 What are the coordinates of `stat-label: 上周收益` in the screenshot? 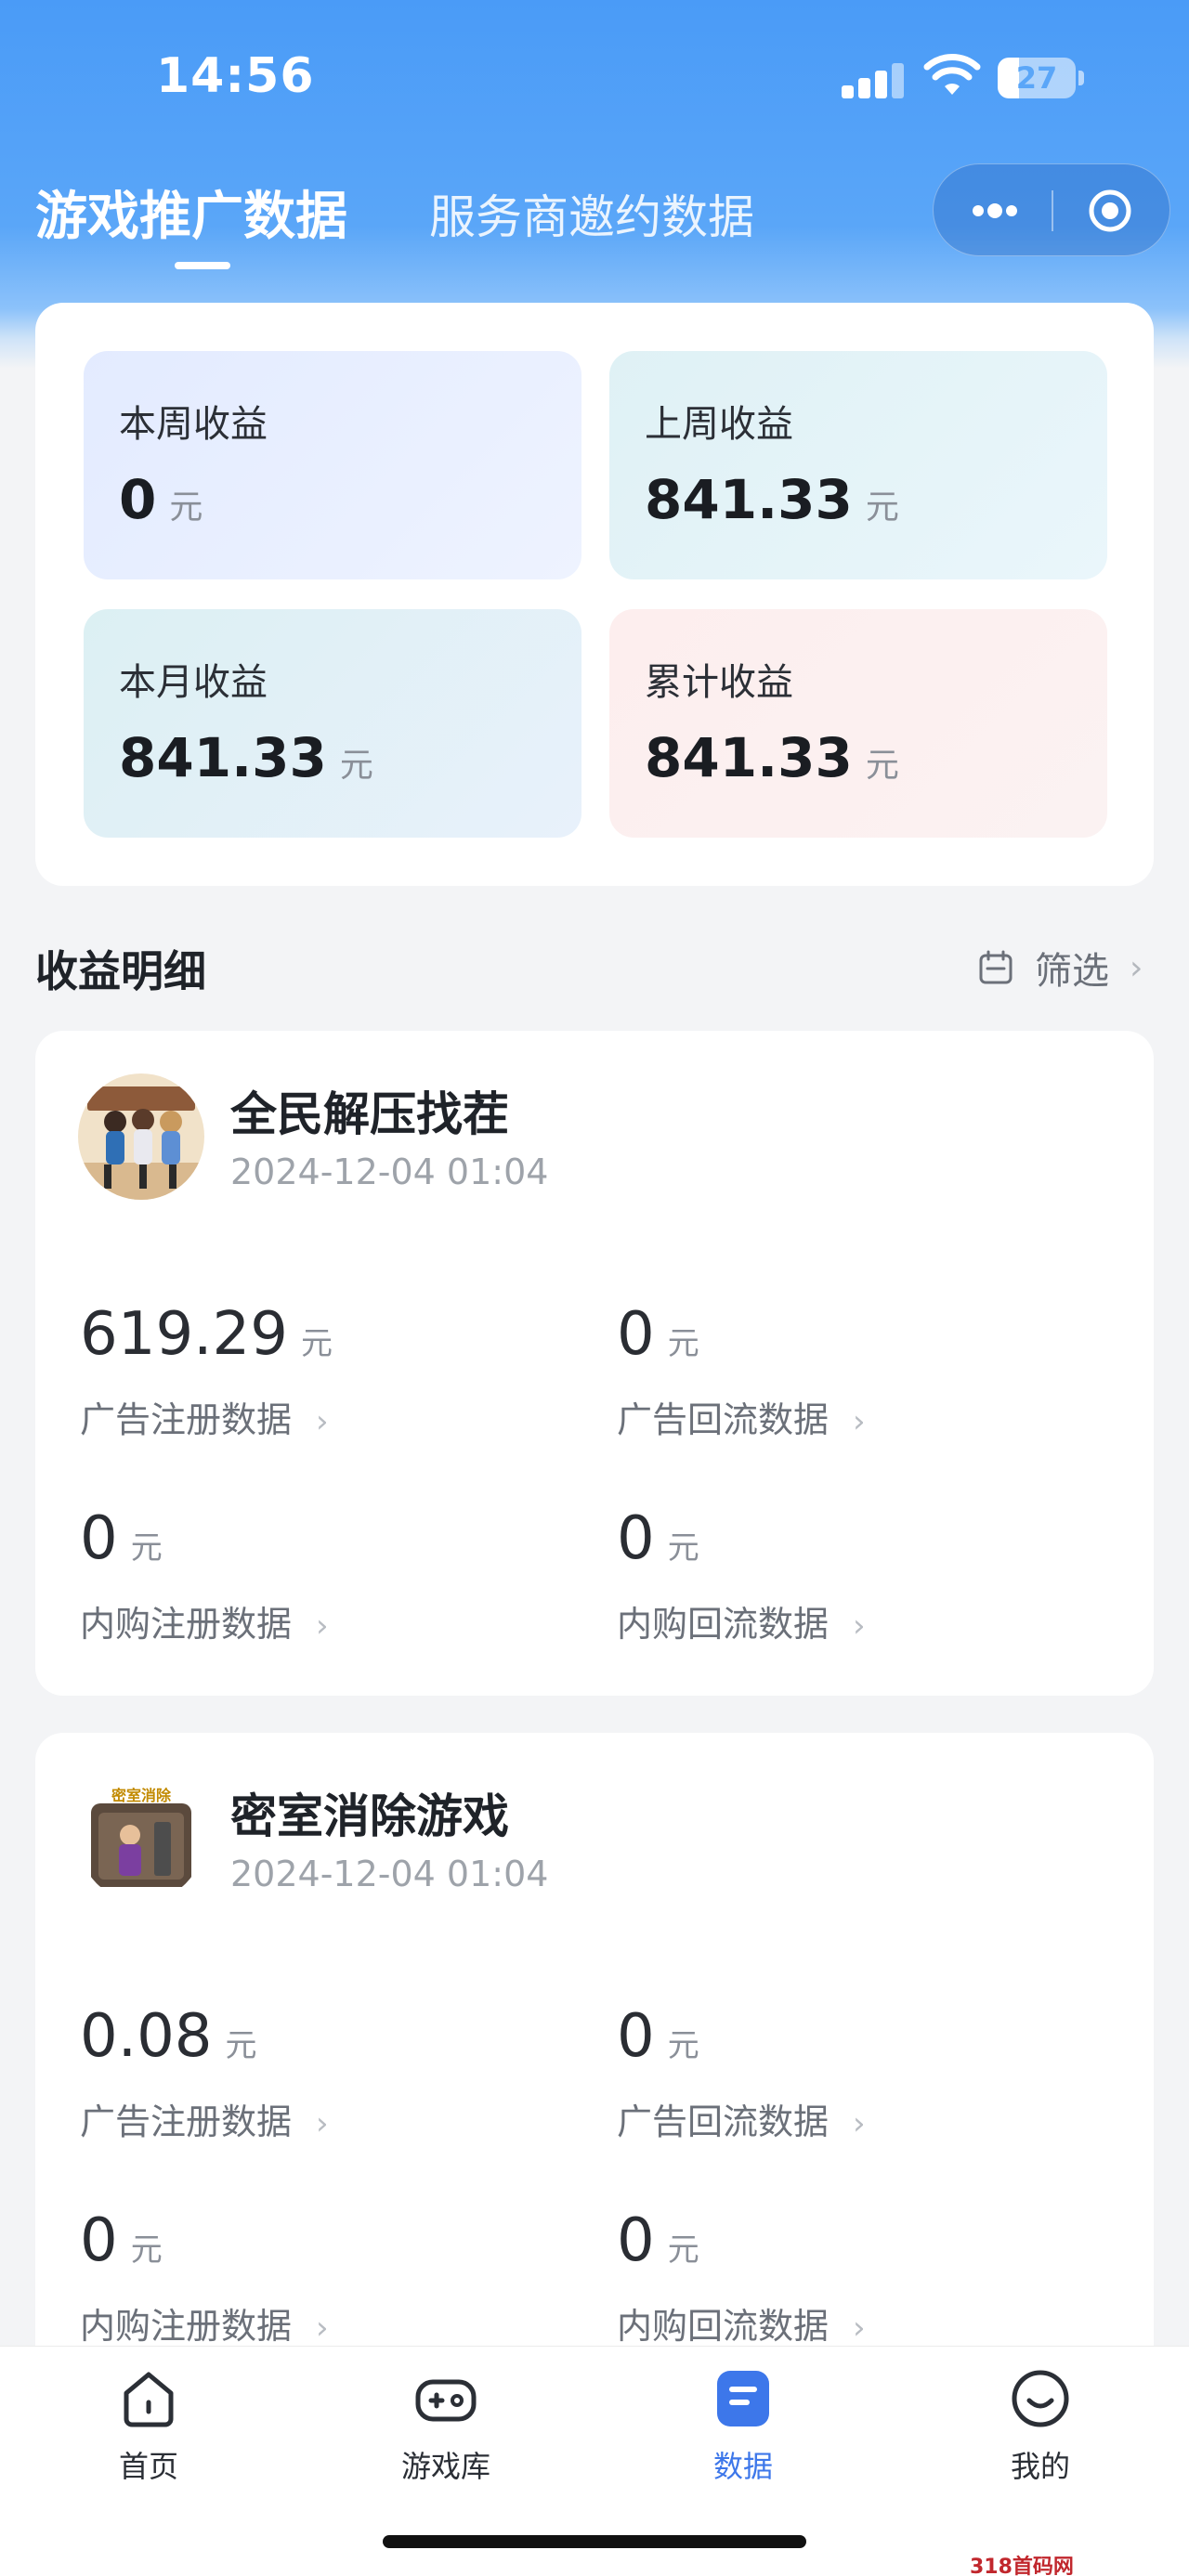 It's located at (719, 424).